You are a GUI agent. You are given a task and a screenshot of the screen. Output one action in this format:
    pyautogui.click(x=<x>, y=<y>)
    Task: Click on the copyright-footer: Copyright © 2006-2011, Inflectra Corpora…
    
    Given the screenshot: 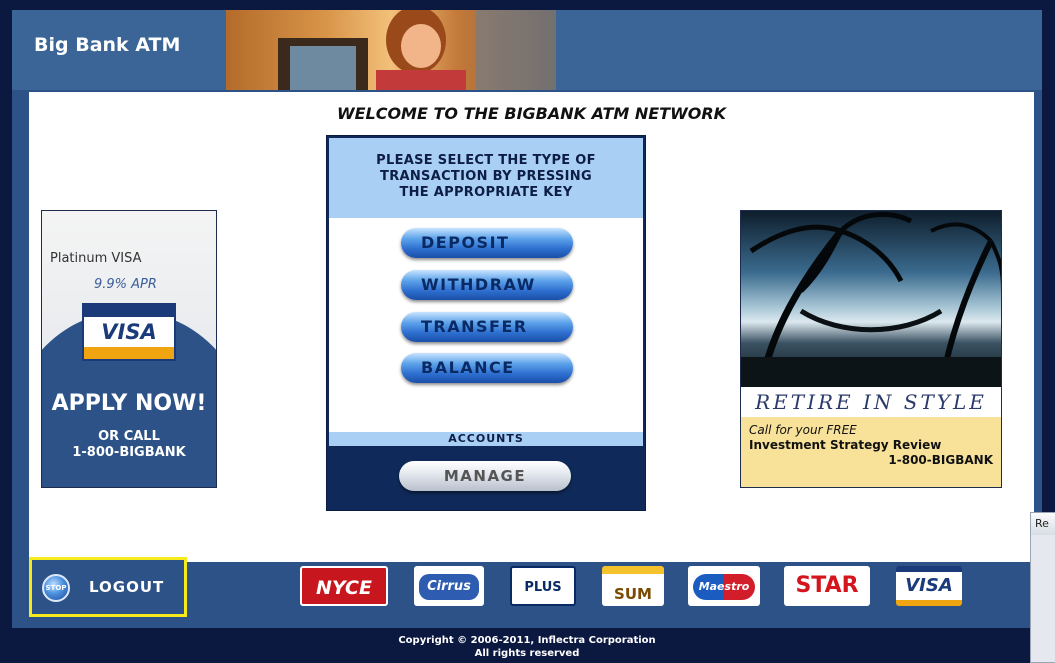 What is the action you would take?
    pyautogui.click(x=527, y=645)
    